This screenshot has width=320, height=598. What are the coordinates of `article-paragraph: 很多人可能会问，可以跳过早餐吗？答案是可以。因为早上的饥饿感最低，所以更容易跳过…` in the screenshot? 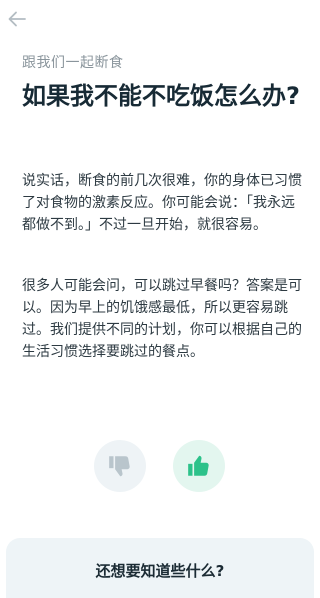 It's located at (162, 319).